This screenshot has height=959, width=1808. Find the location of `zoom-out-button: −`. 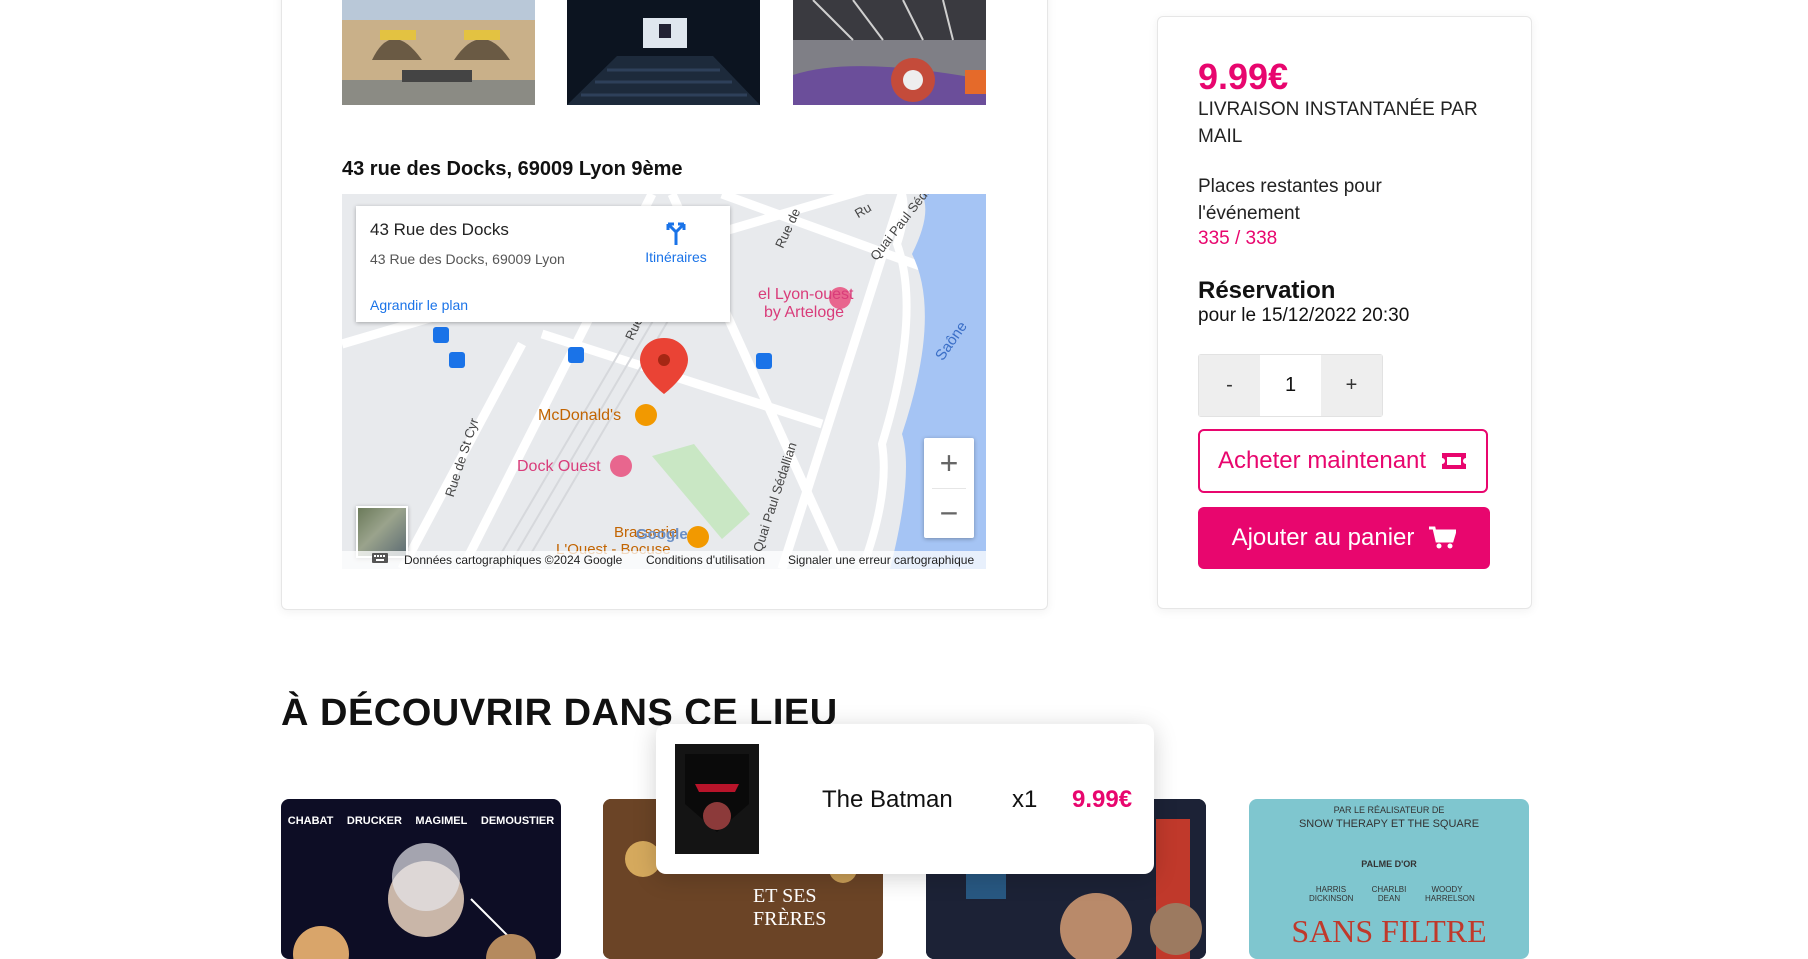

zoom-out-button: − is located at coordinates (949, 513).